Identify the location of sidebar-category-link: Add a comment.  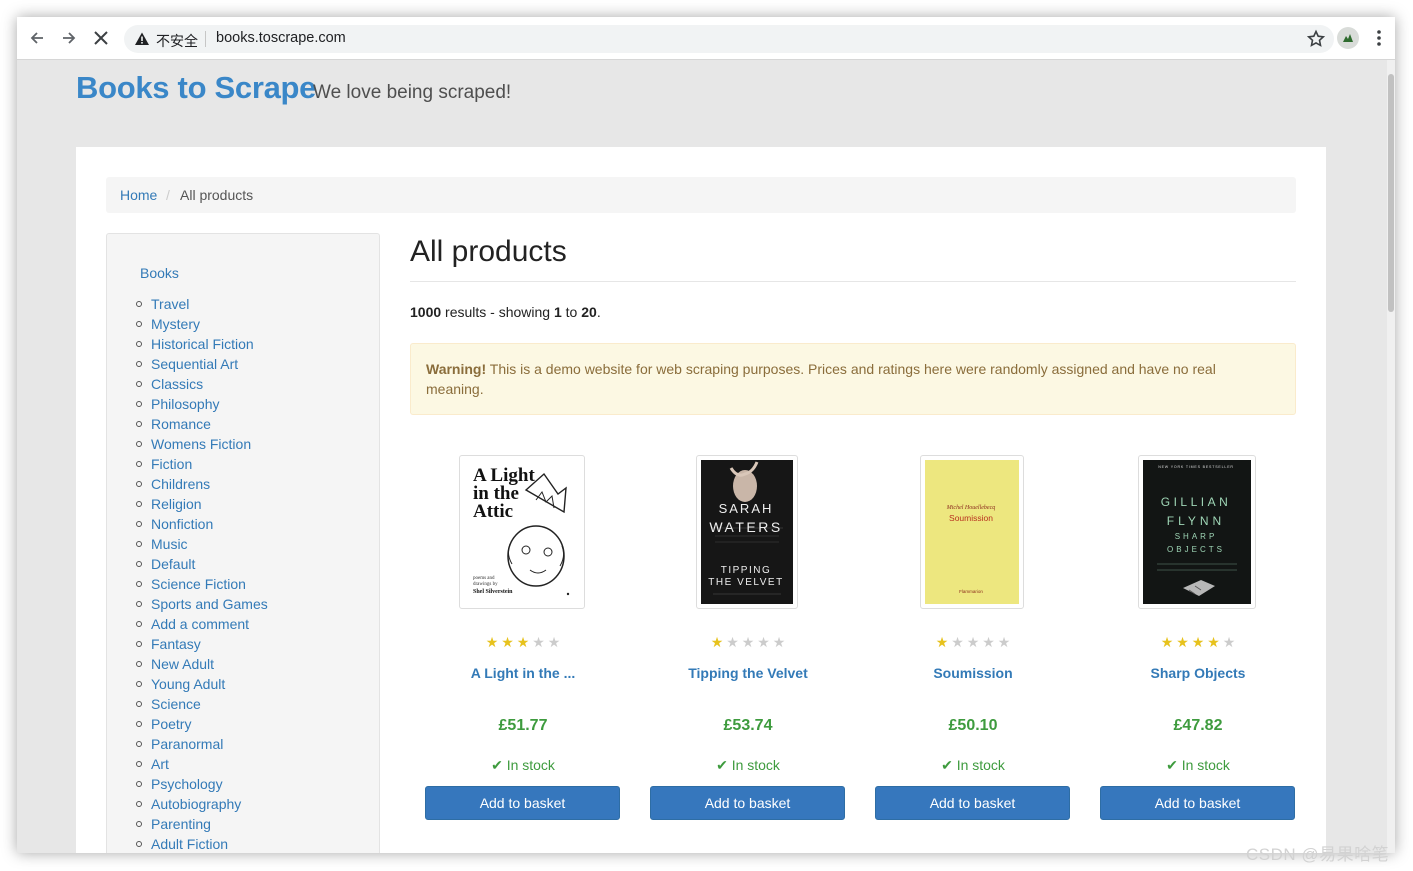
(201, 626).